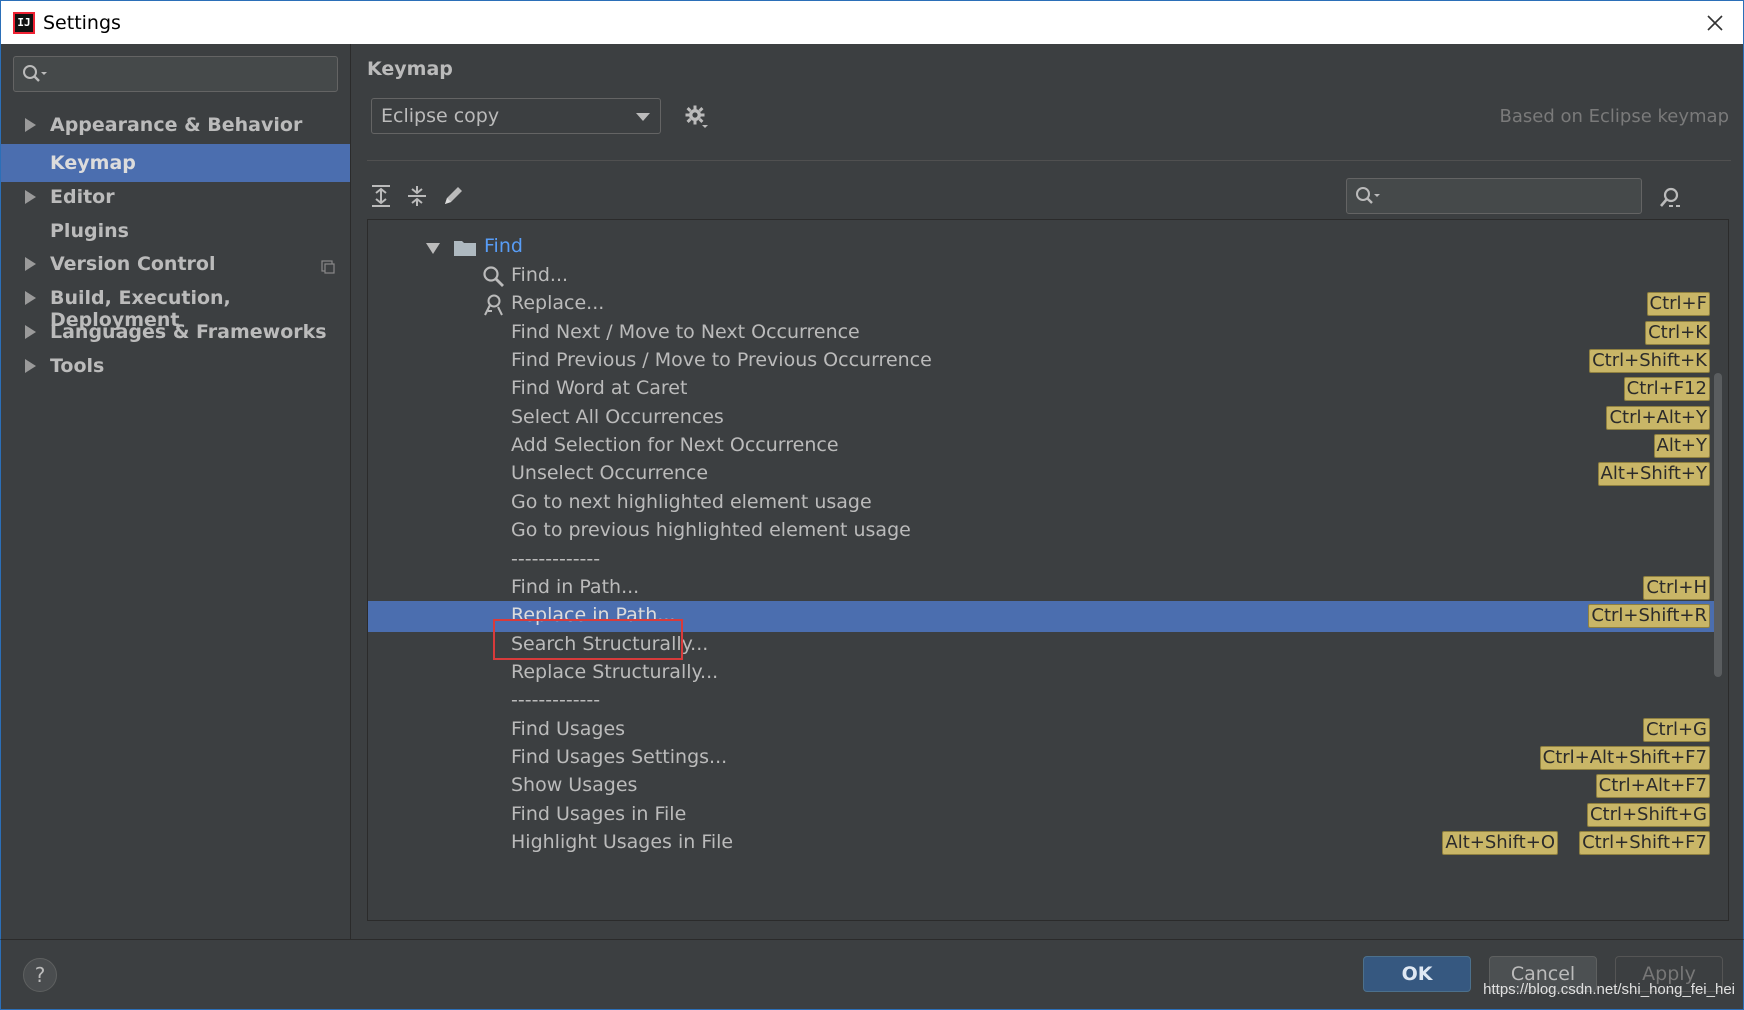 The height and width of the screenshot is (1010, 1744). Describe the element at coordinates (610, 473) in the screenshot. I see `action-label: Unselect Occurrence` at that location.